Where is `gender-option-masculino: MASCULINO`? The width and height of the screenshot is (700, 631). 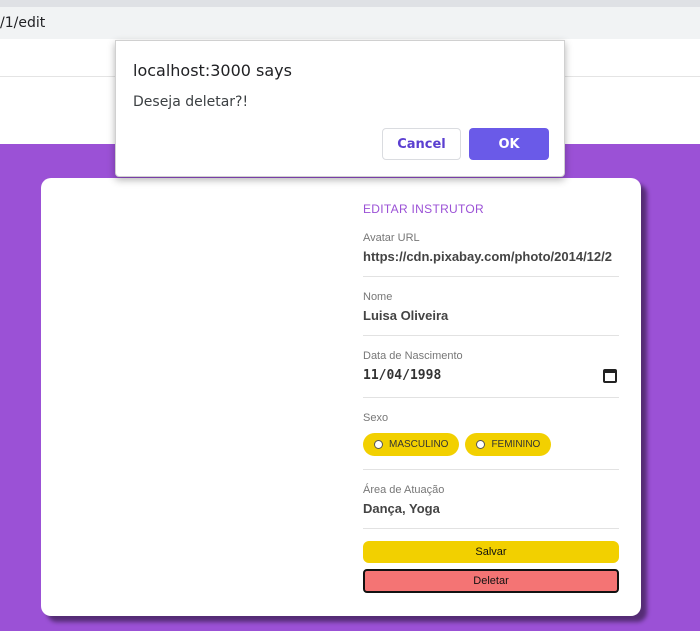 gender-option-masculino: MASCULINO is located at coordinates (411, 444).